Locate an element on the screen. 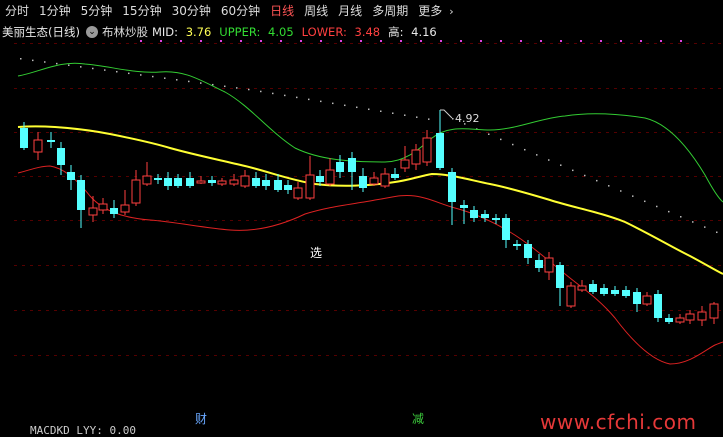 The width and height of the screenshot is (723, 437). tab-period-8: 月线 is located at coordinates (350, 11).